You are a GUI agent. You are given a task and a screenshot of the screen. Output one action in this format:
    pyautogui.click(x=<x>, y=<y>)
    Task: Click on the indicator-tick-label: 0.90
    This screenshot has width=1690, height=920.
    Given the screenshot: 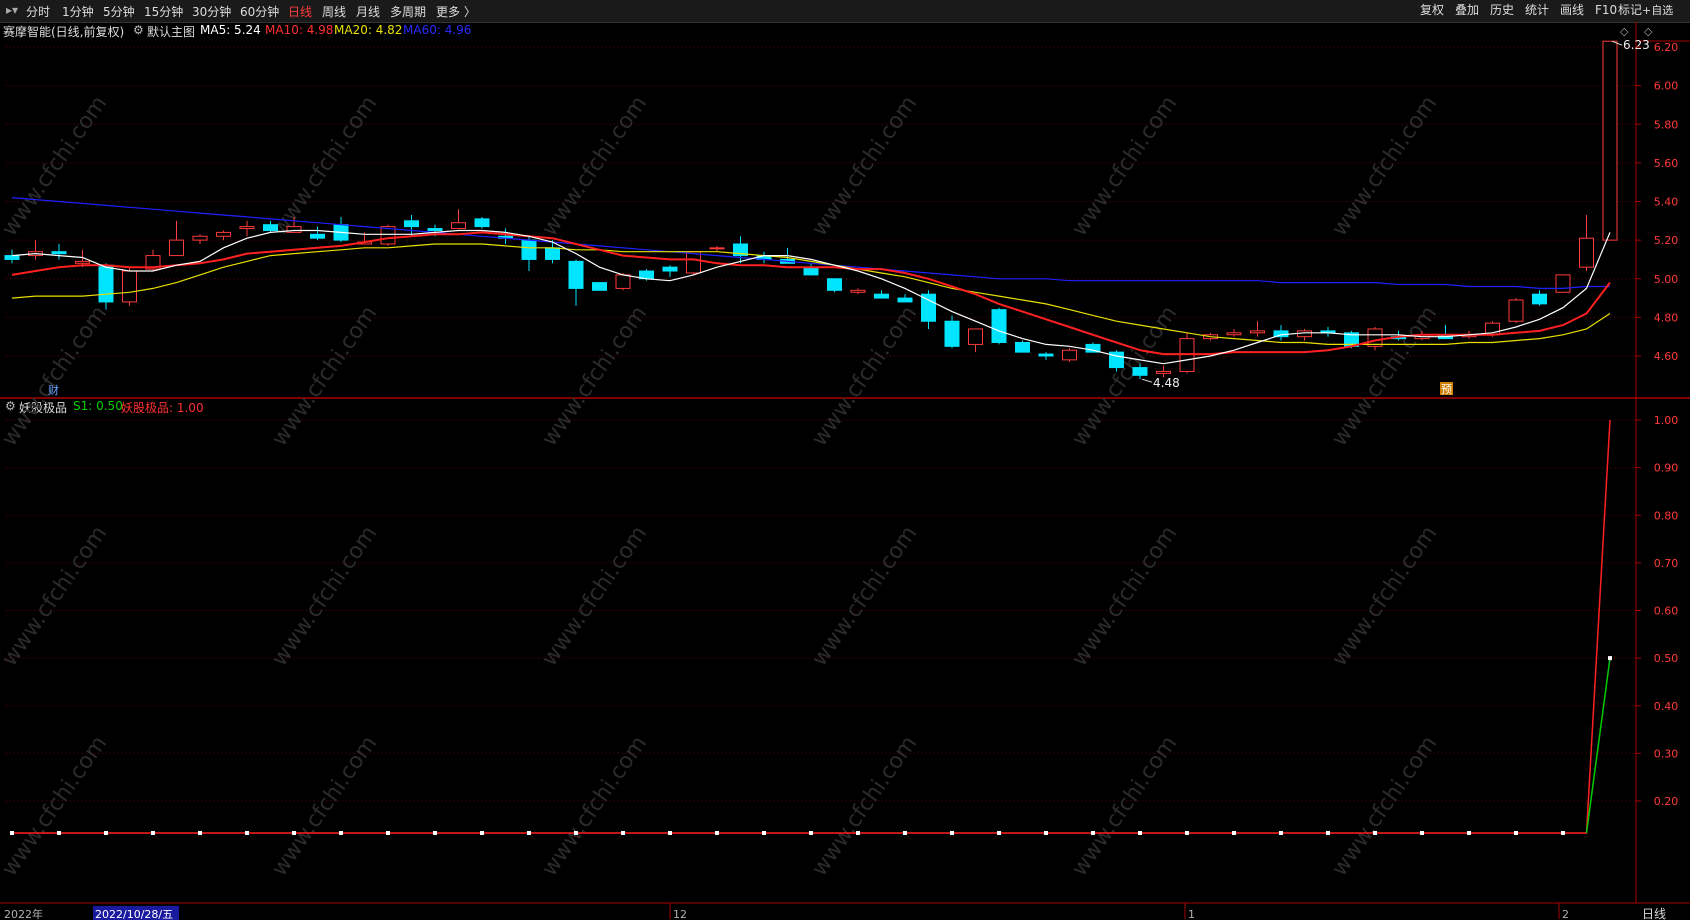 What is the action you would take?
    pyautogui.click(x=1666, y=468)
    